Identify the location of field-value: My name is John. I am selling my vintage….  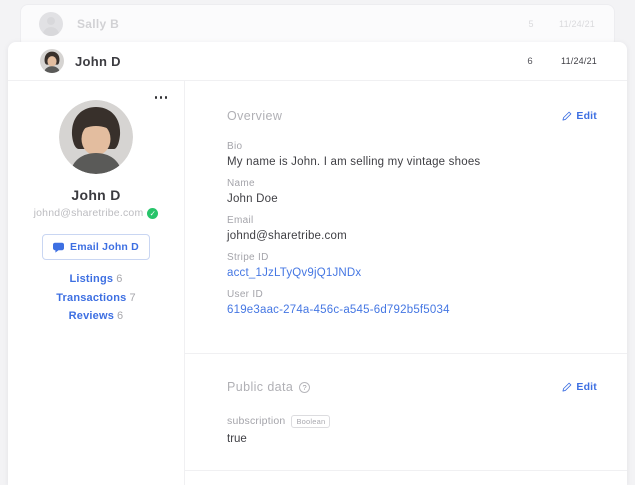
(354, 162).